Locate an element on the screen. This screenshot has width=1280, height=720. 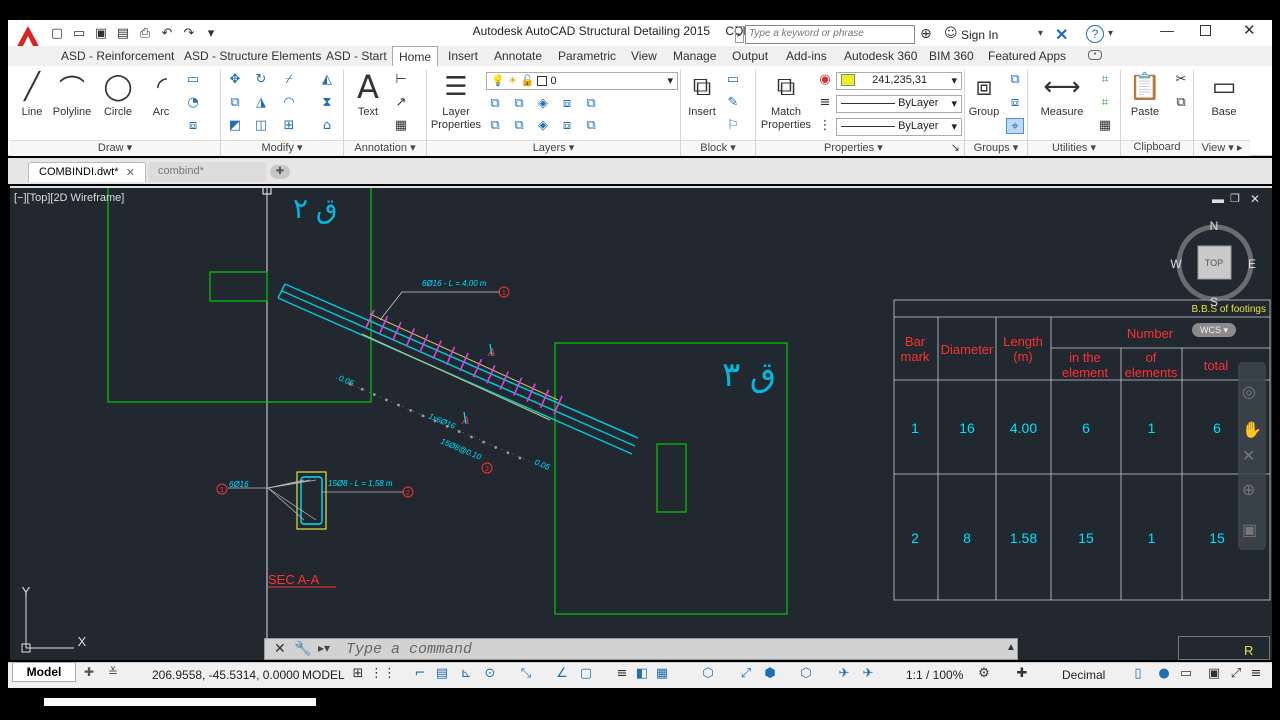
draw-panel-footer: Draw ▾ is located at coordinates (115, 148).